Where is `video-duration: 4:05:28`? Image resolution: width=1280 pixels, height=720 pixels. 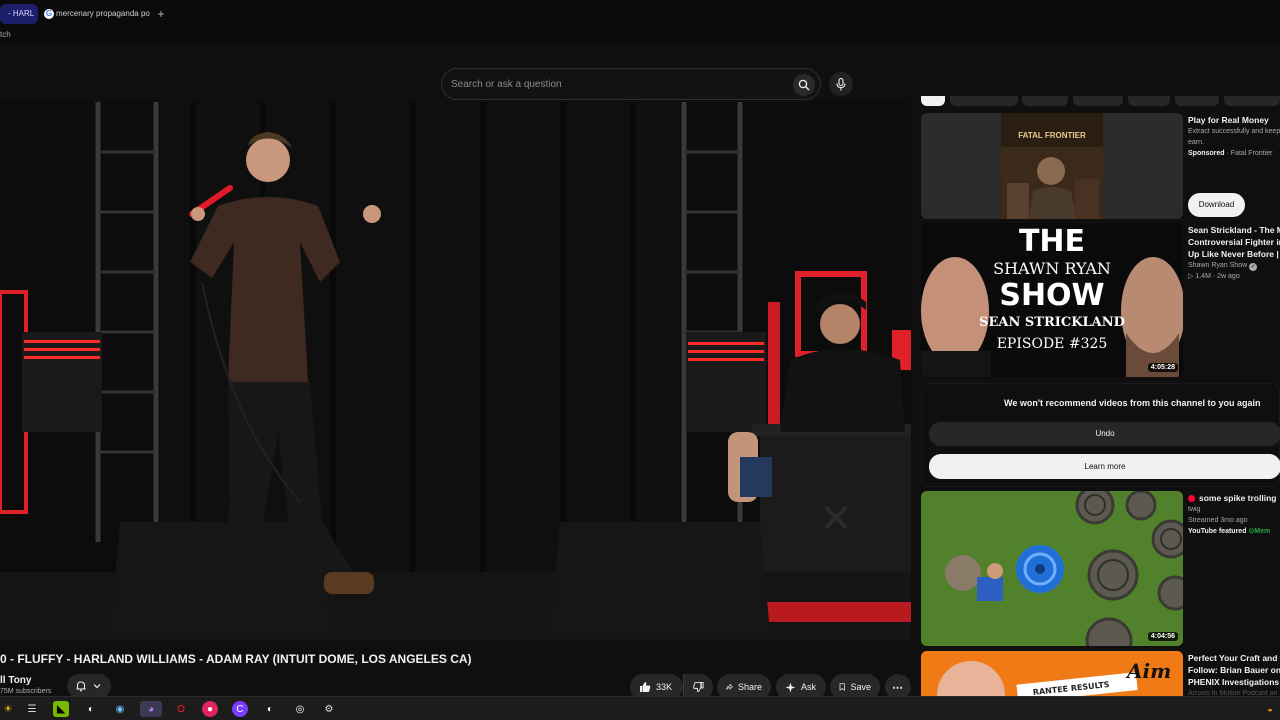
video-duration: 4:05:28 is located at coordinates (1162, 367).